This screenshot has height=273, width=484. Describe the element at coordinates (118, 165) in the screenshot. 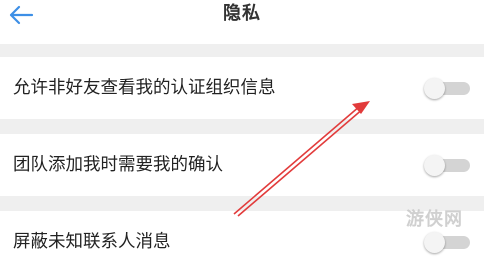

I see `setting-label: 团队添加我时需要我的确认` at that location.